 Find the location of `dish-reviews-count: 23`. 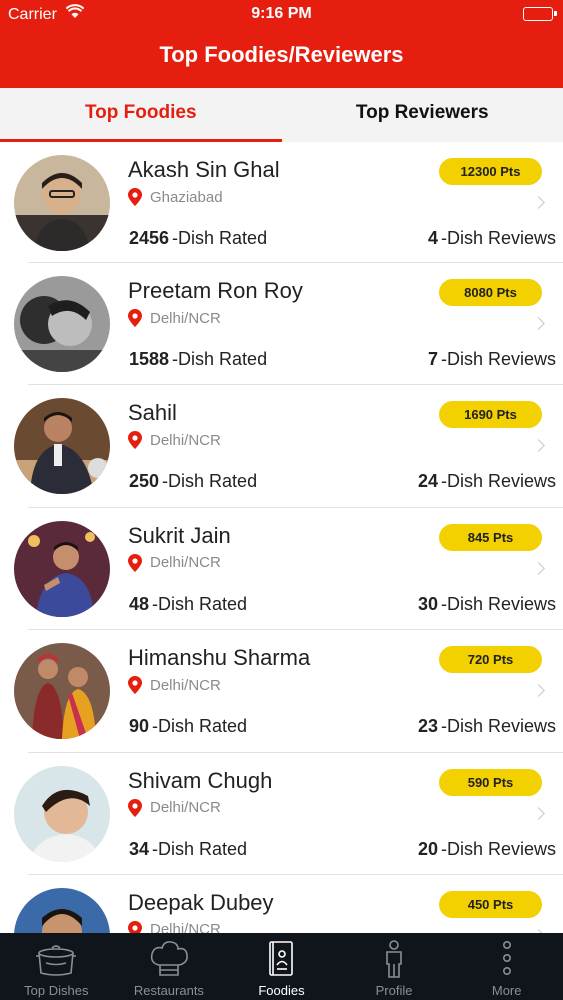

dish-reviews-count: 23 is located at coordinates (427, 726).